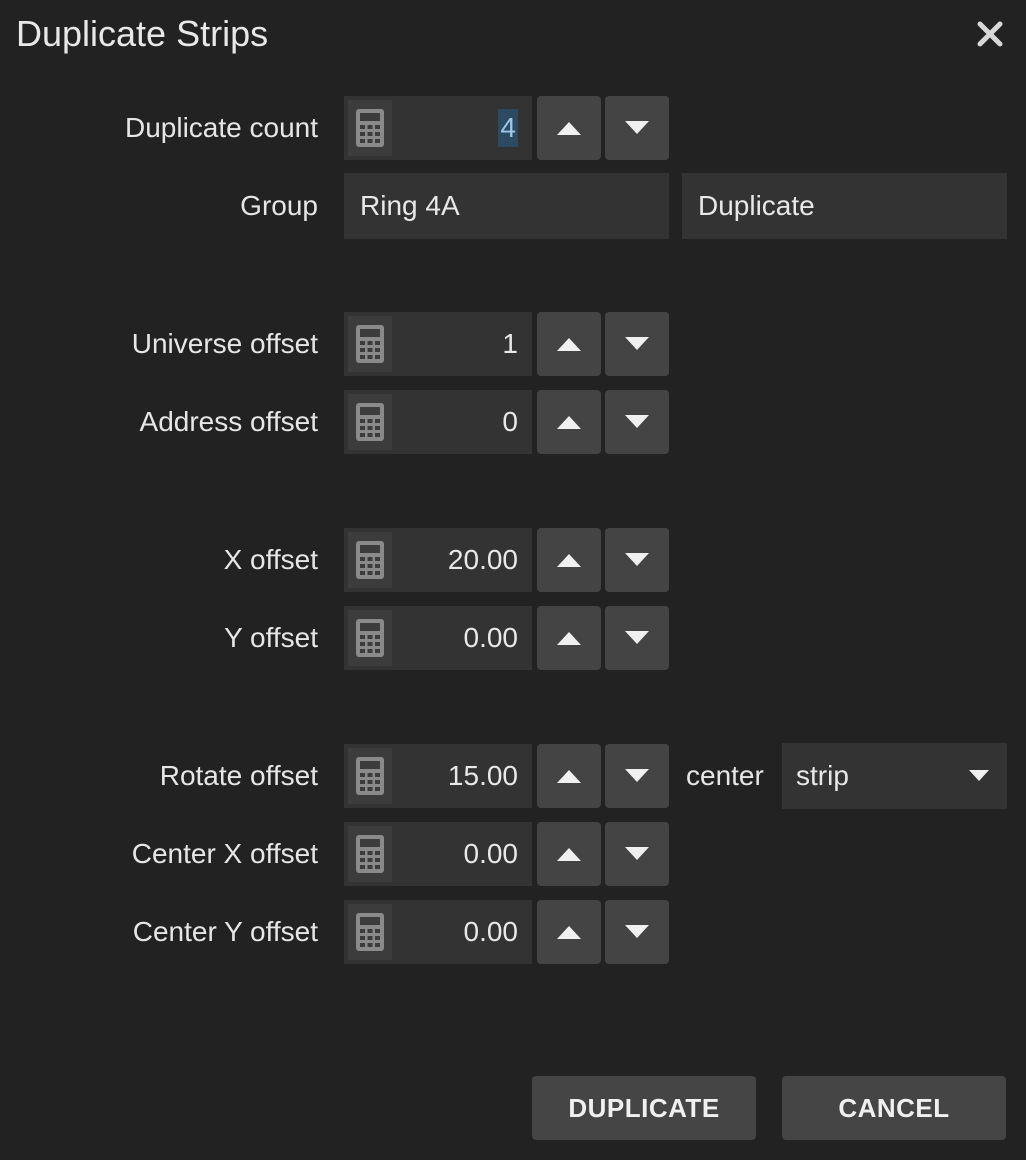  I want to click on y-offset-up-button, so click(569, 638).